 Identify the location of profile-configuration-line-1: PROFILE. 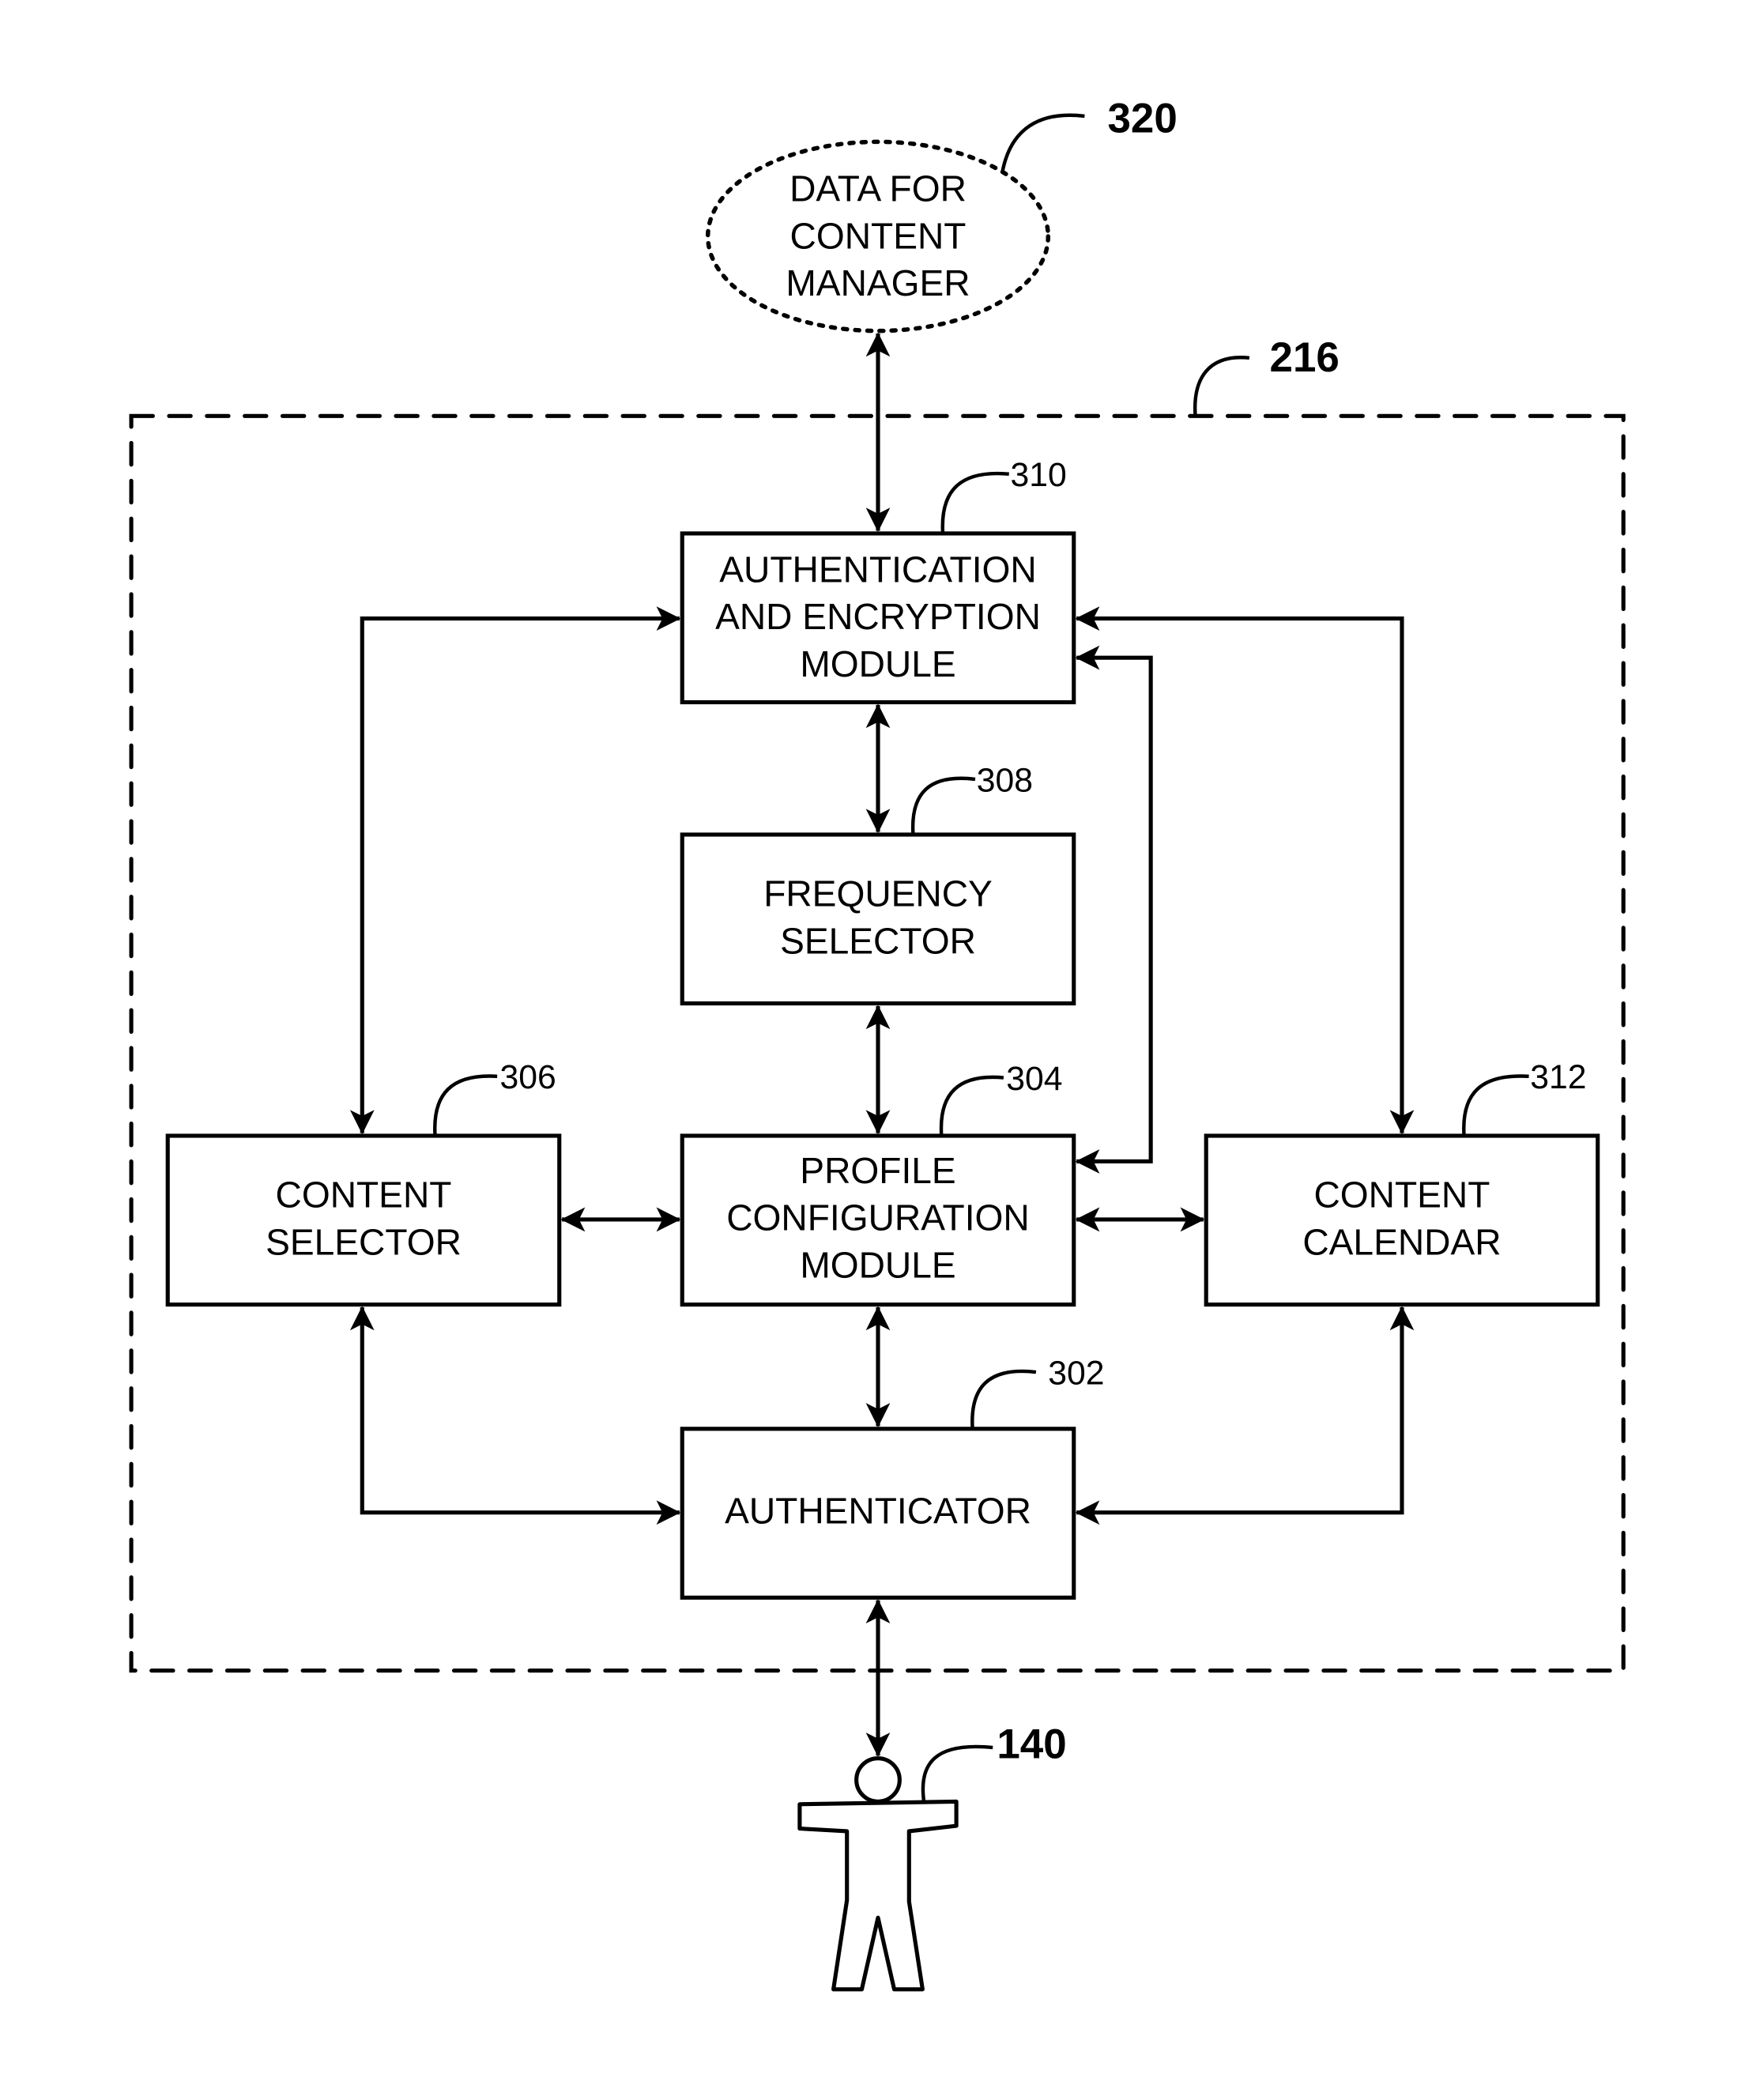
(877, 1170).